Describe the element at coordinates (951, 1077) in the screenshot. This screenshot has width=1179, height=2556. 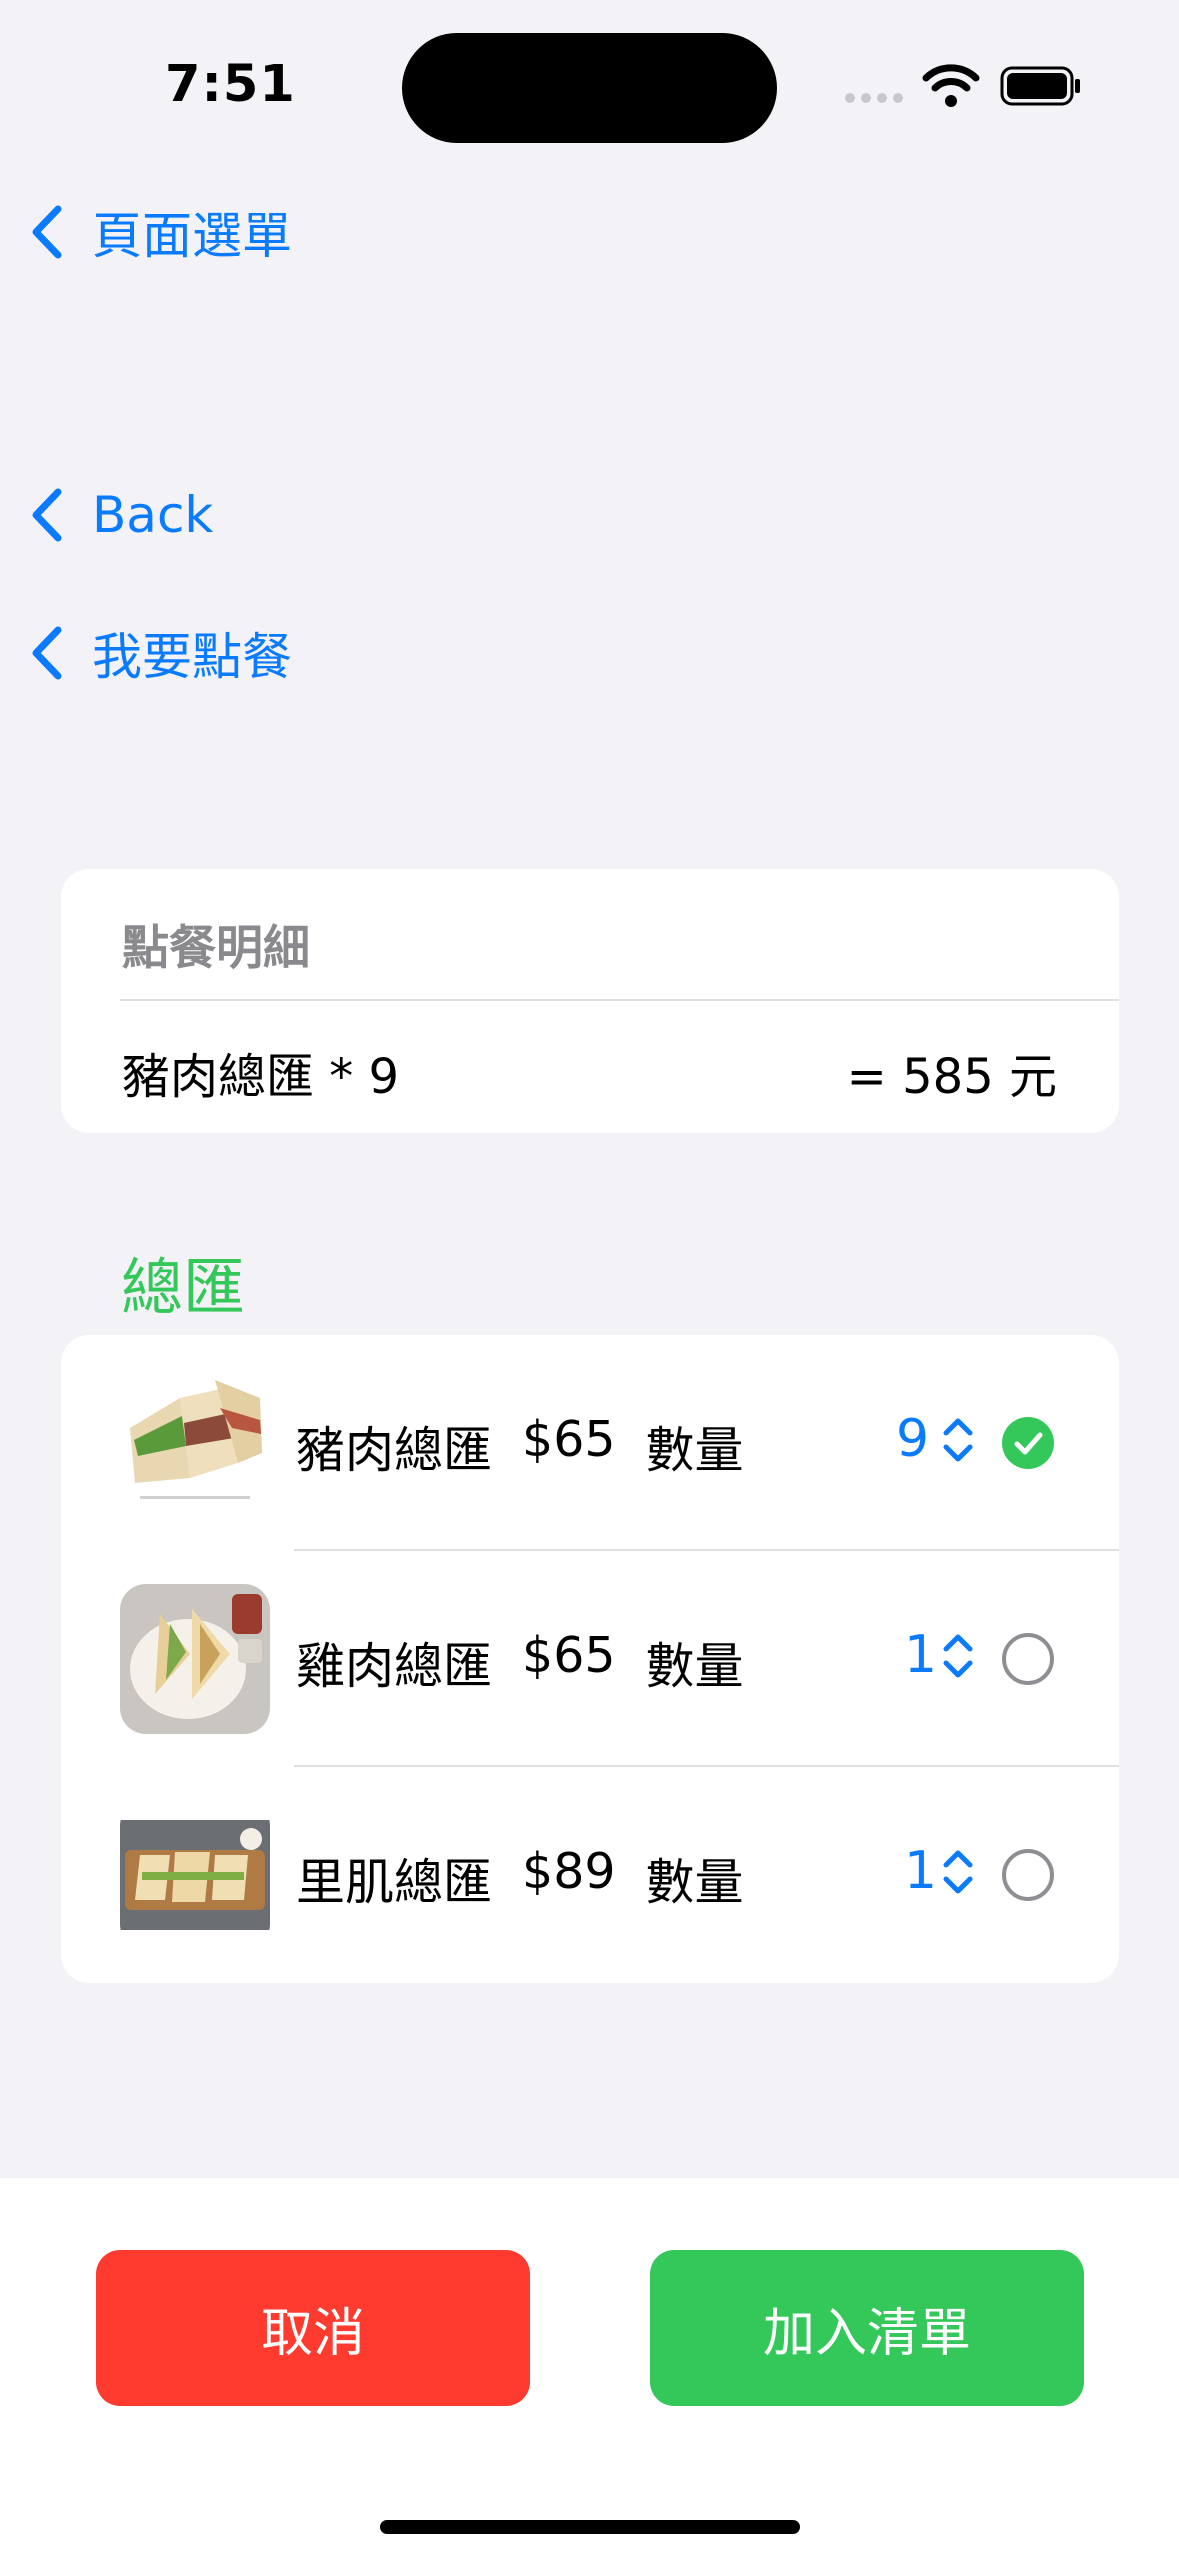
I see `summary-total: = 585 元` at that location.